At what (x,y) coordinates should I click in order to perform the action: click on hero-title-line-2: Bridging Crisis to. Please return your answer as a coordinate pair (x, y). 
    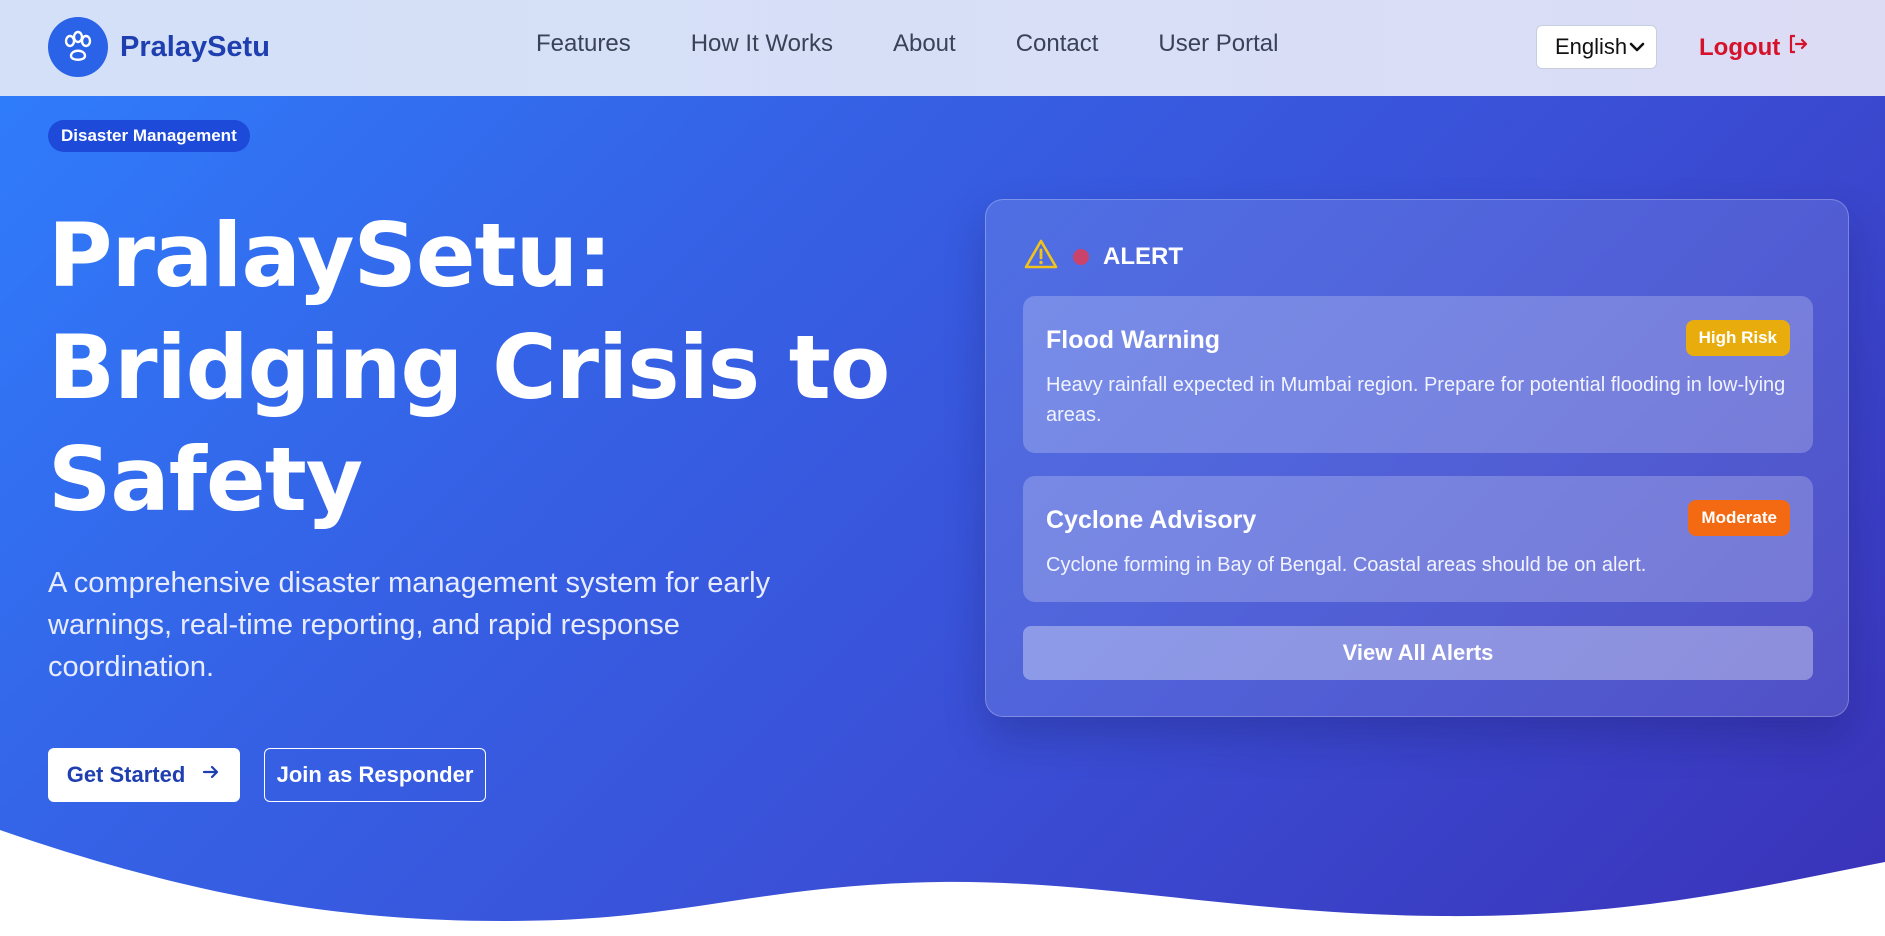
    Looking at the image, I should click on (469, 367).